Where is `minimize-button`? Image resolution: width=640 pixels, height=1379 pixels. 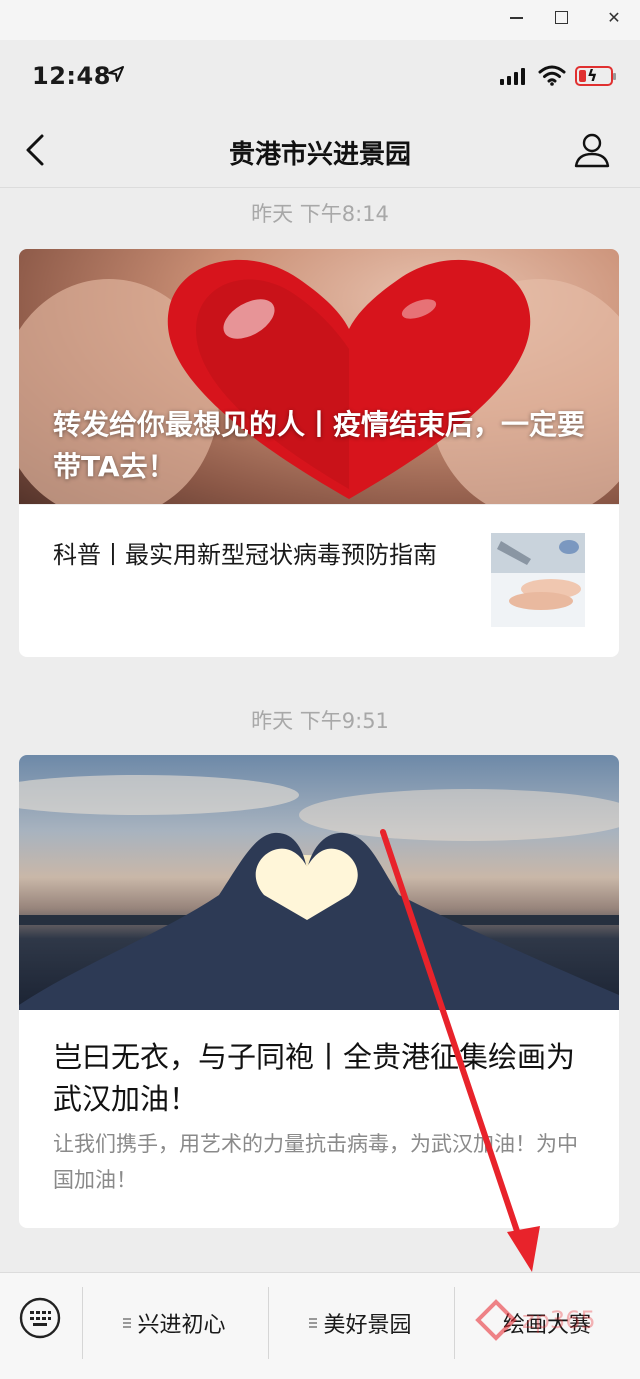 minimize-button is located at coordinates (516, 17).